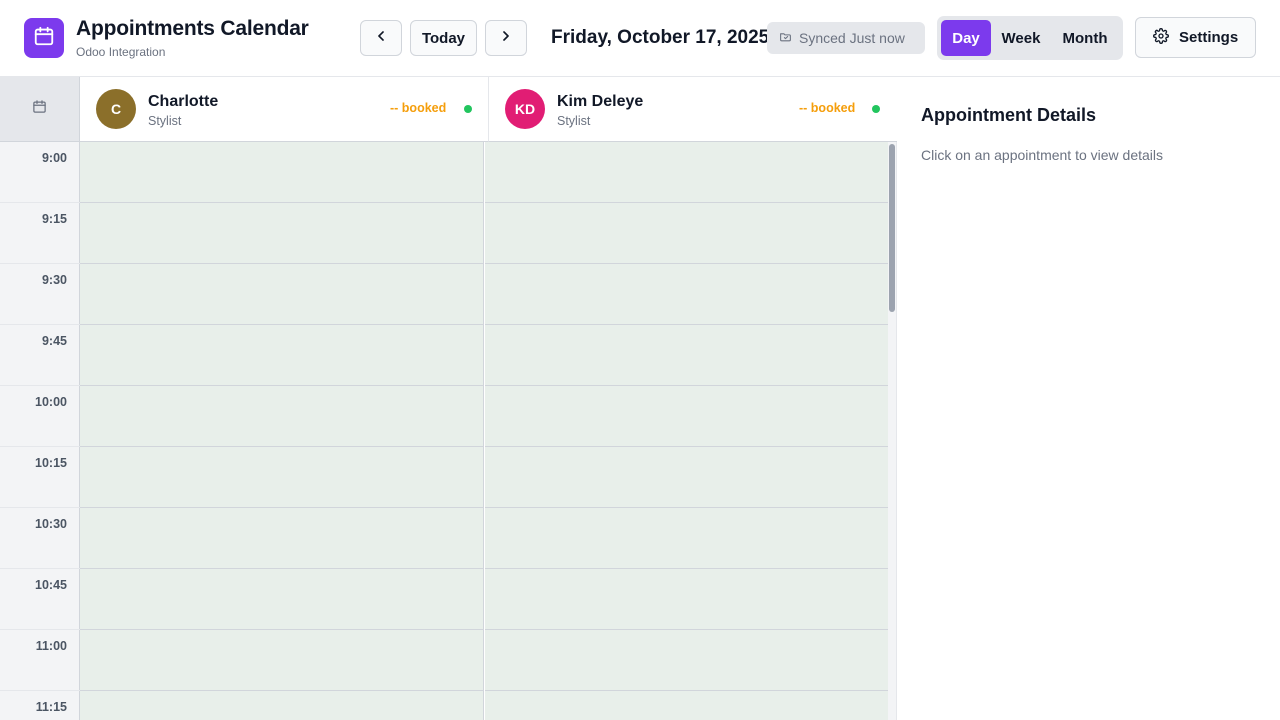  Describe the element at coordinates (40, 233) in the screenshot. I see `time-slot: 9:15` at that location.